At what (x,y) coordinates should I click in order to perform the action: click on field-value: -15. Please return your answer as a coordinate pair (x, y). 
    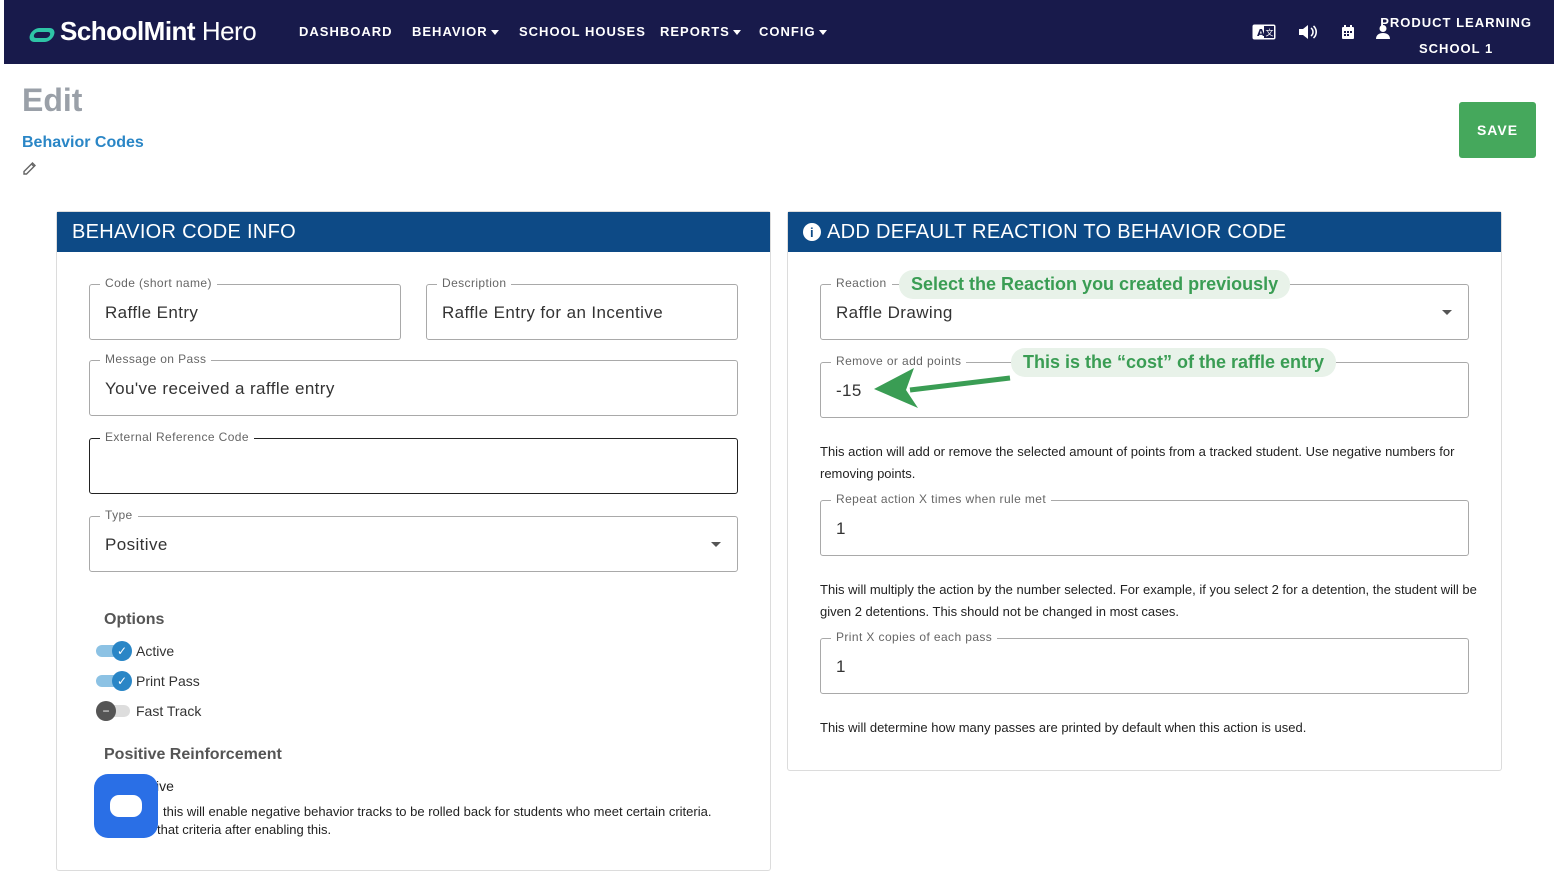
    Looking at the image, I should click on (849, 390).